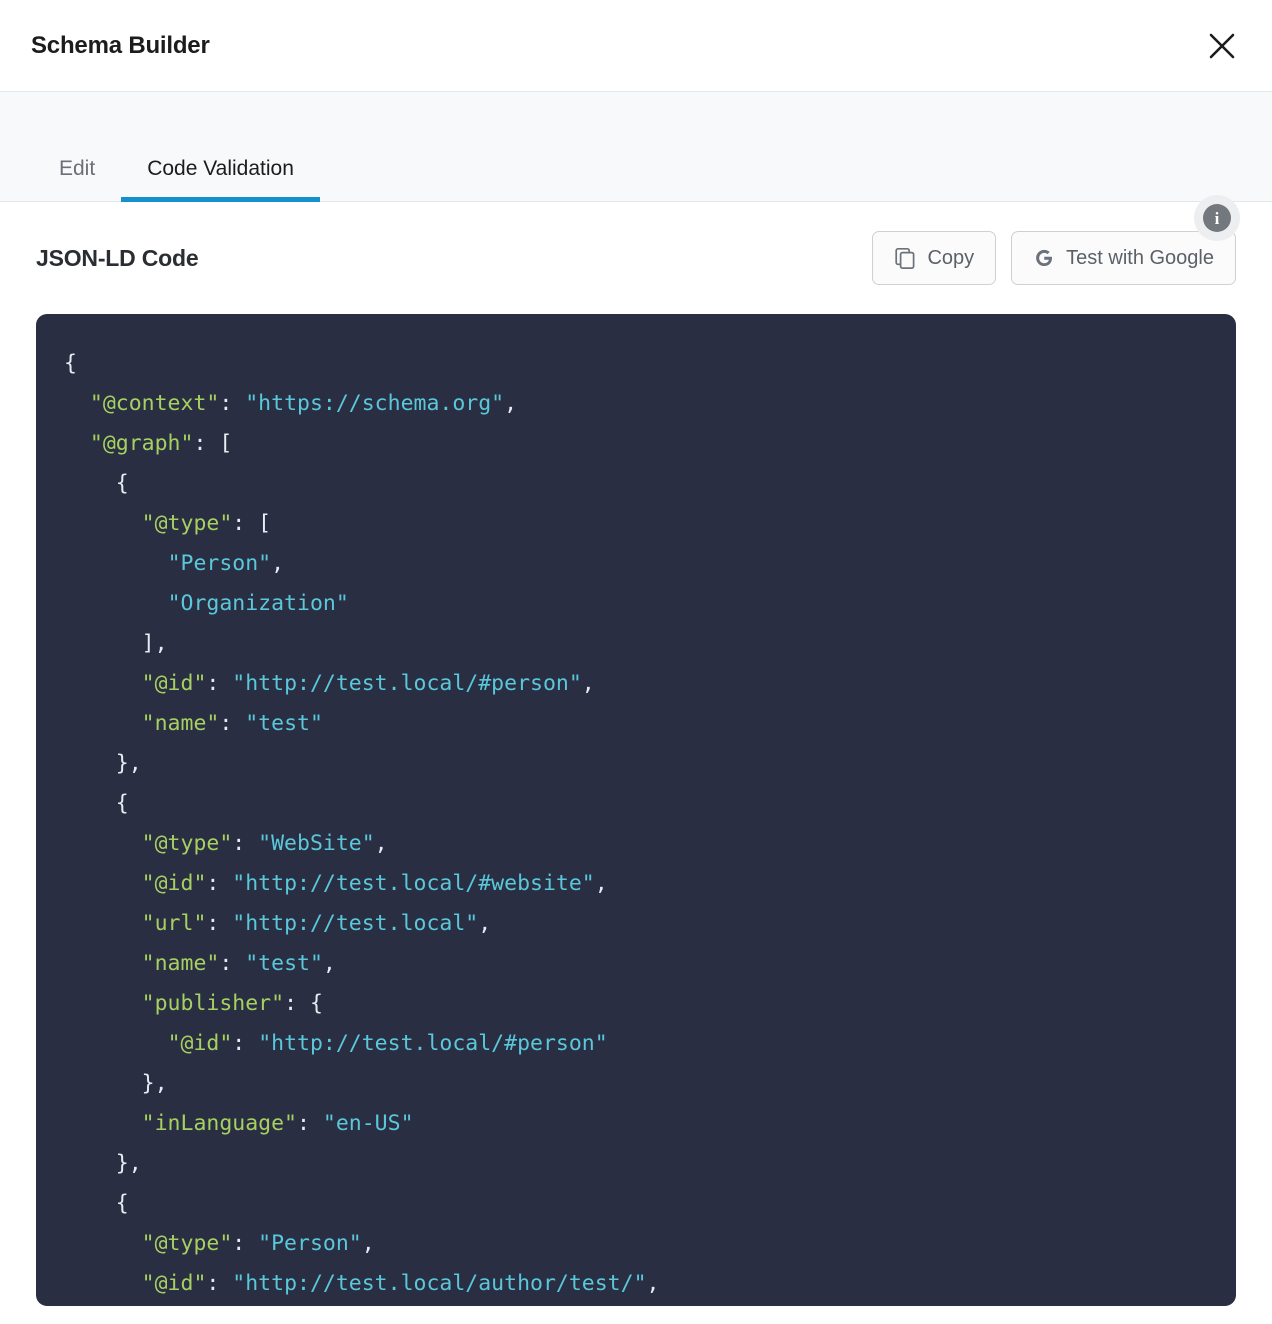 Image resolution: width=1272 pixels, height=1324 pixels. I want to click on info-button: i, so click(1217, 218).